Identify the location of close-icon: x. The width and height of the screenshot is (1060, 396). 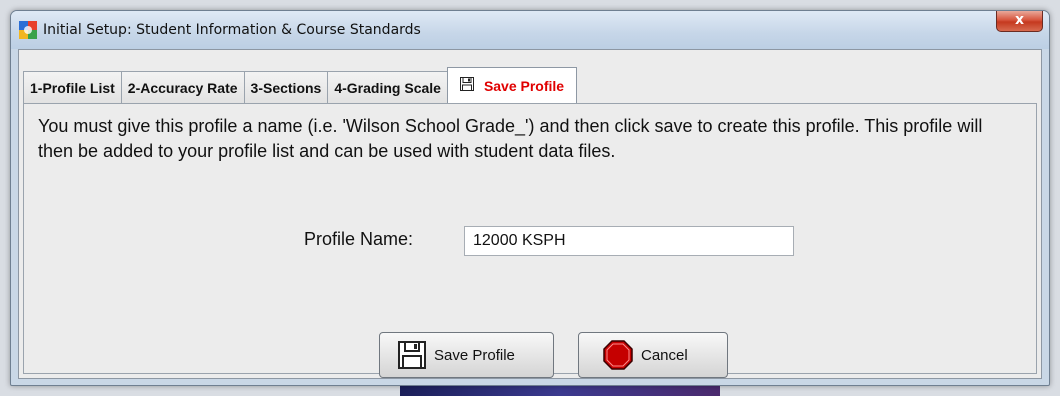
(1019, 20).